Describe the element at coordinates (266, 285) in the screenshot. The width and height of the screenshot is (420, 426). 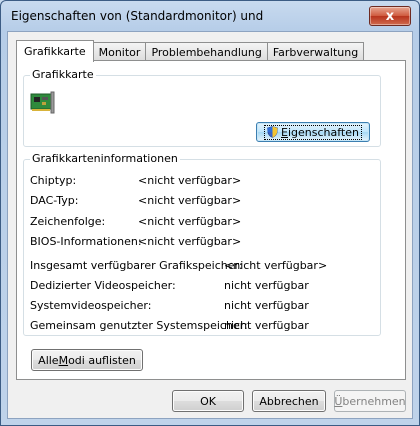
I see `dedicated-video-memory-value: nicht verfügbar` at that location.